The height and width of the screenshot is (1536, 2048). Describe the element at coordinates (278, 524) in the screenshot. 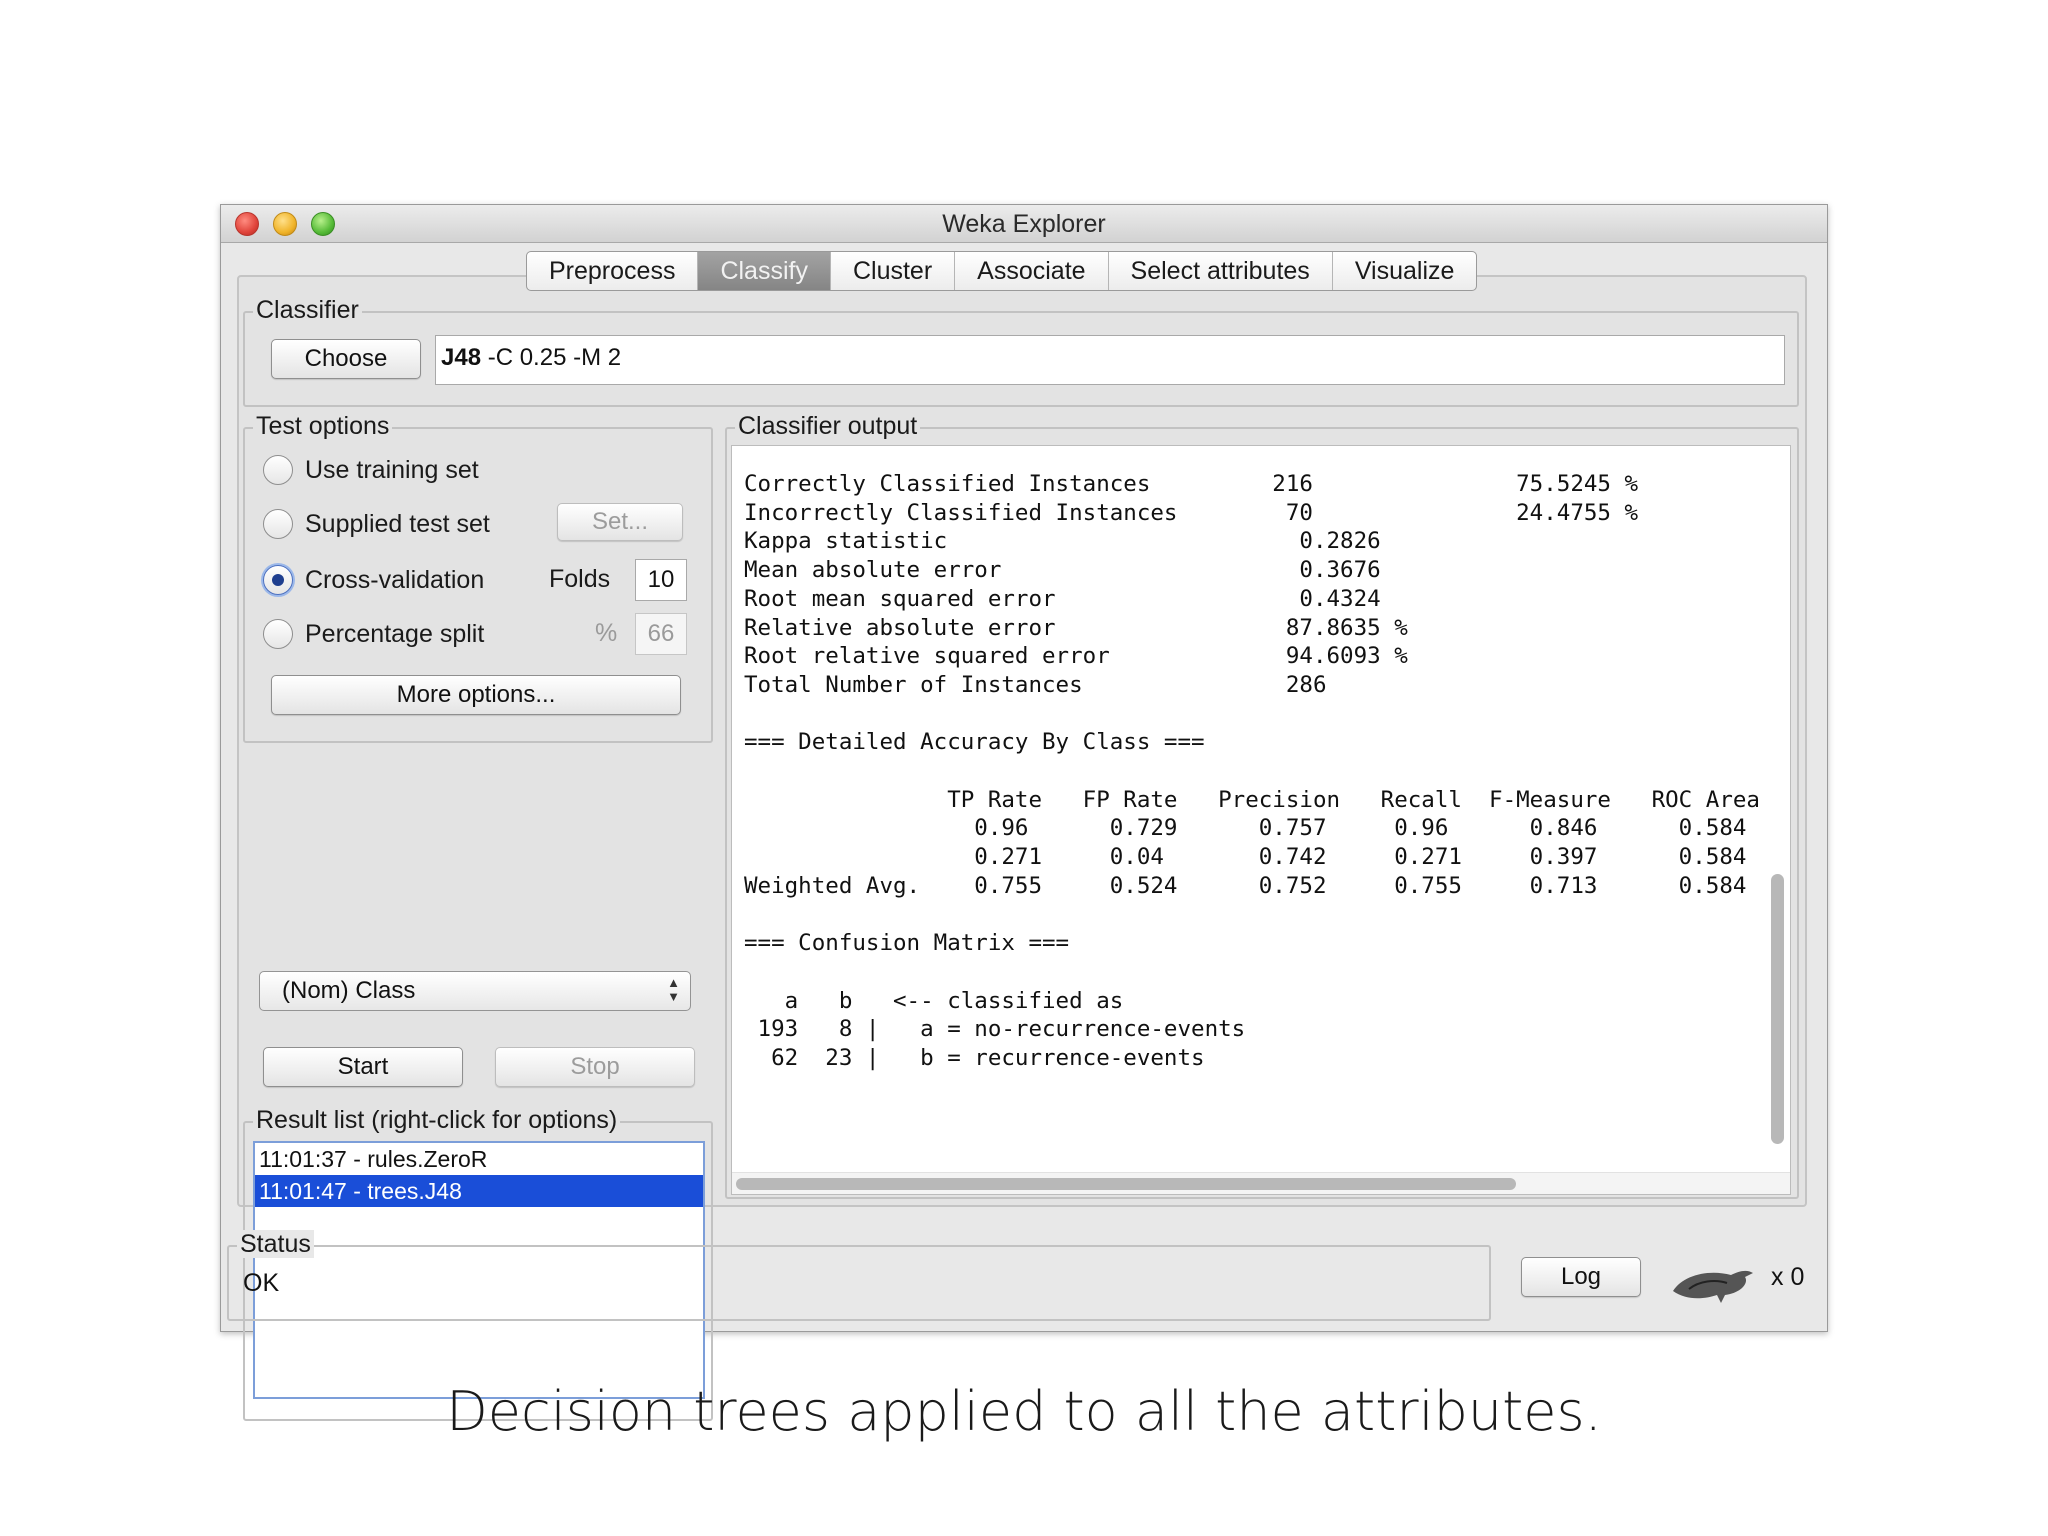

I see `supplied-test-set-radio` at that location.